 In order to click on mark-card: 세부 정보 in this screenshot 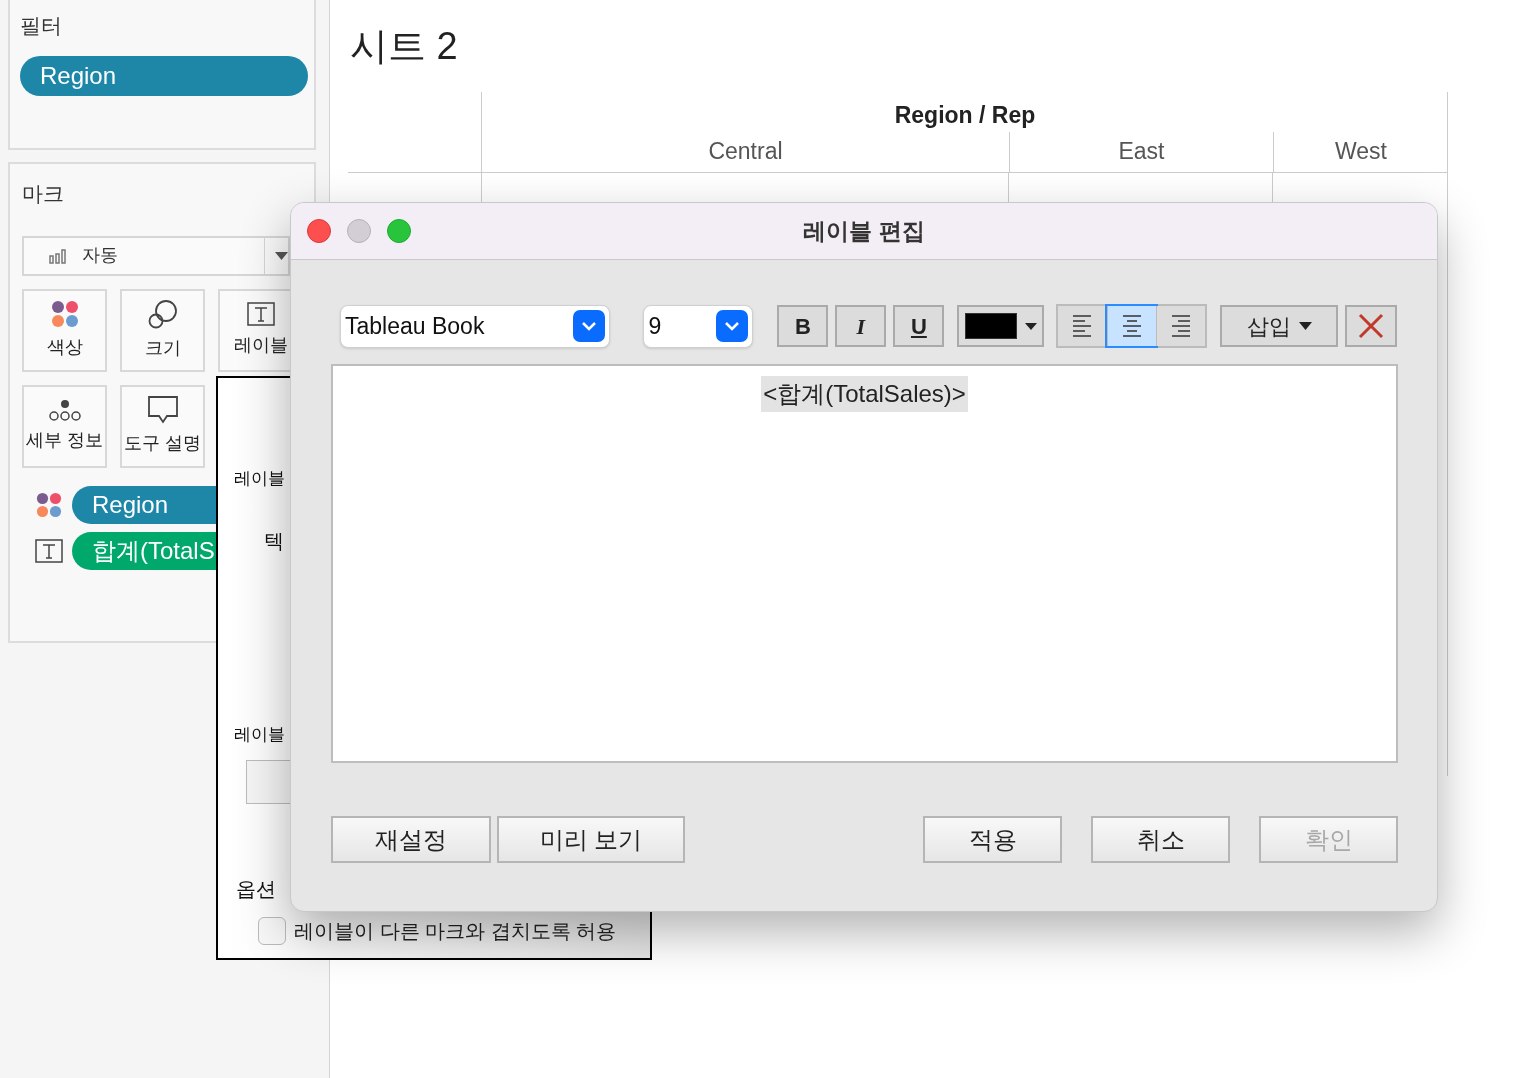, I will do `click(64, 426)`.